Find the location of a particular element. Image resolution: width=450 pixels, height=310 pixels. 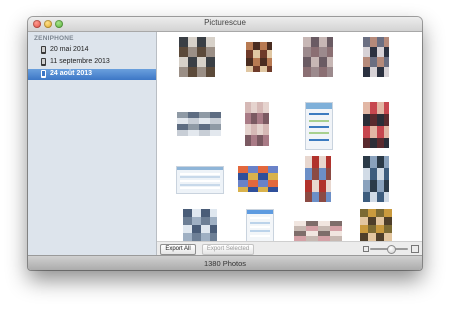

bottom-toolbar: Export All Export Selected is located at coordinates (289, 248).